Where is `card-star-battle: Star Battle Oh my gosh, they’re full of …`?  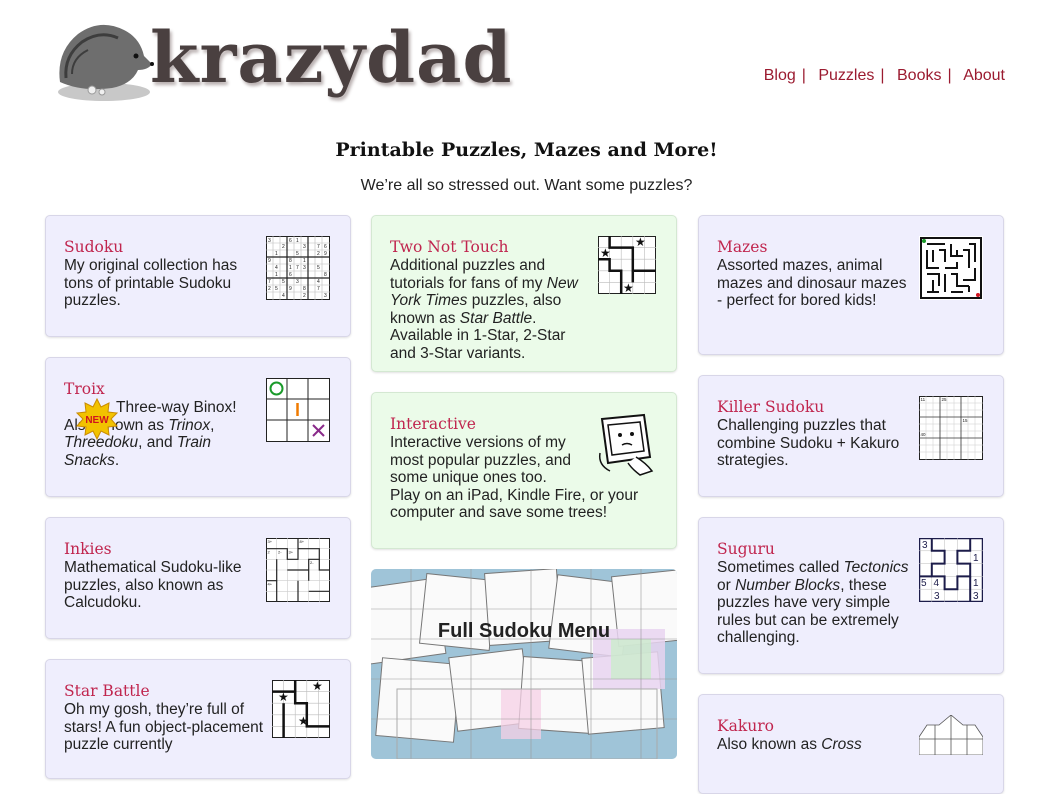
card-star-battle: Star Battle Oh my gosh, they’re full of … is located at coordinates (198, 719).